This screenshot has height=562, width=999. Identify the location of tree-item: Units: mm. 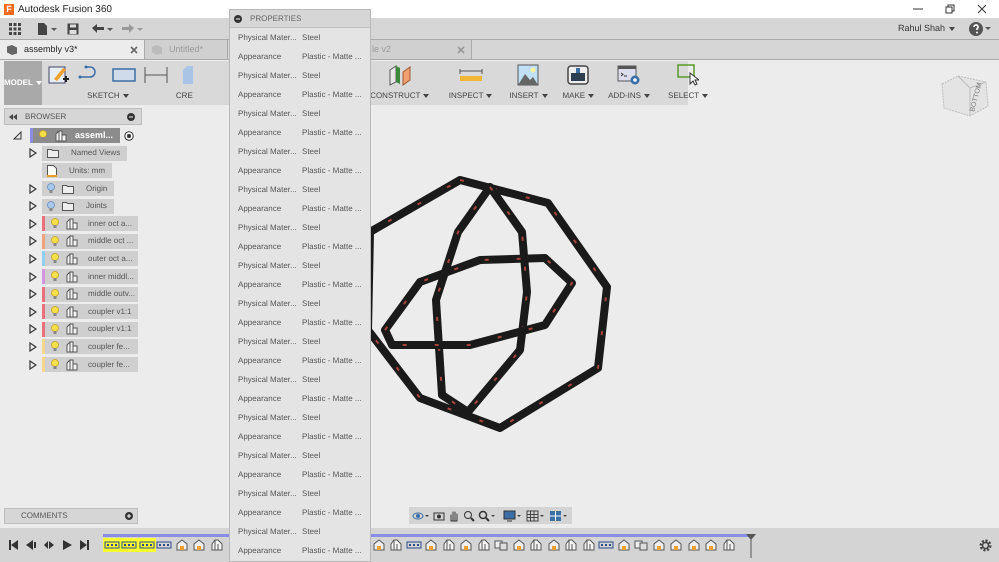
(77, 170).